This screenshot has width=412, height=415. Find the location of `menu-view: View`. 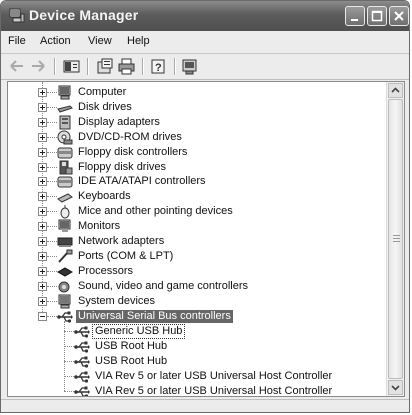

menu-view: View is located at coordinates (100, 41).